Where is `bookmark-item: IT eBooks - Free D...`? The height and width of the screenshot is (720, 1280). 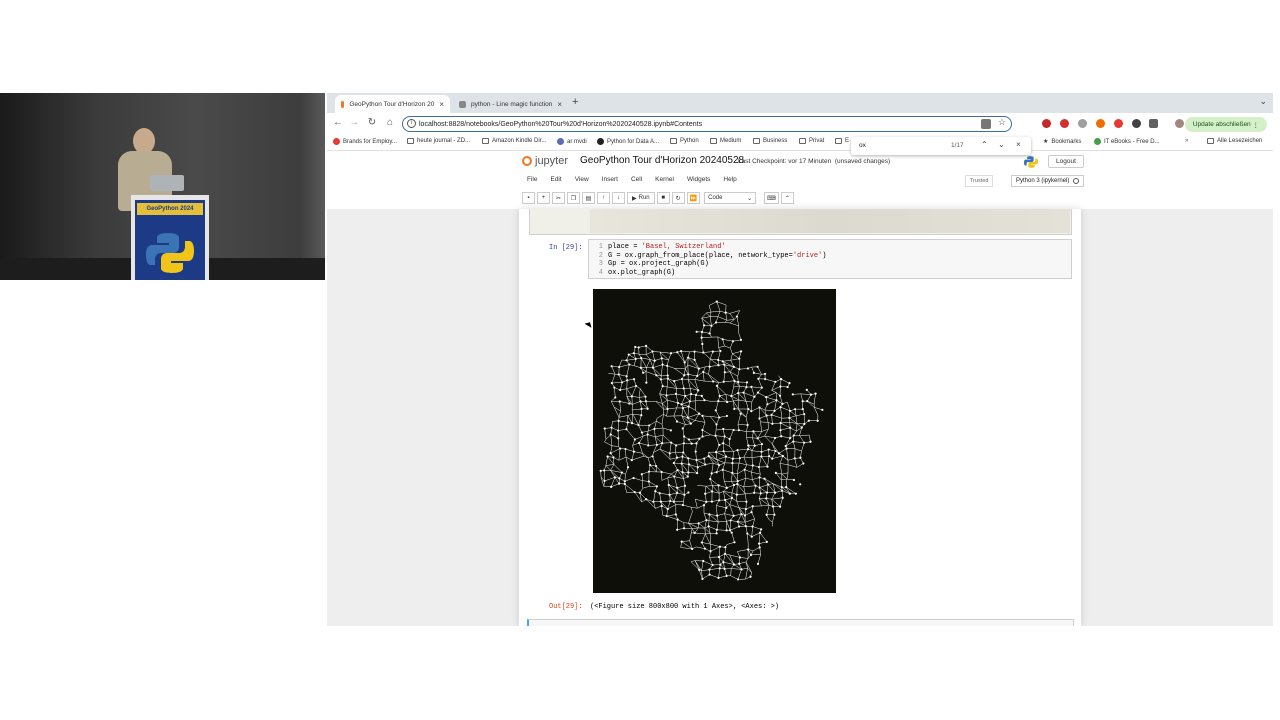
bookmark-item: IT eBooks - Free D... is located at coordinates (1127, 141).